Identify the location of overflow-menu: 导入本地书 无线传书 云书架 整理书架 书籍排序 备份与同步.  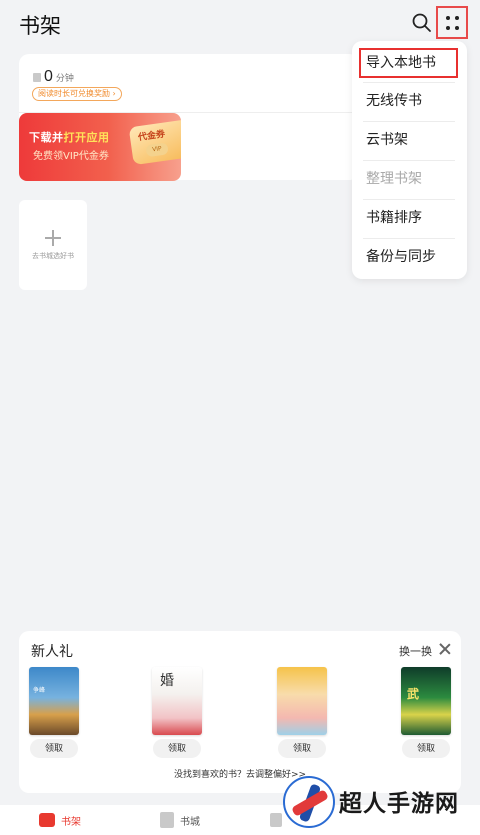
(409, 160).